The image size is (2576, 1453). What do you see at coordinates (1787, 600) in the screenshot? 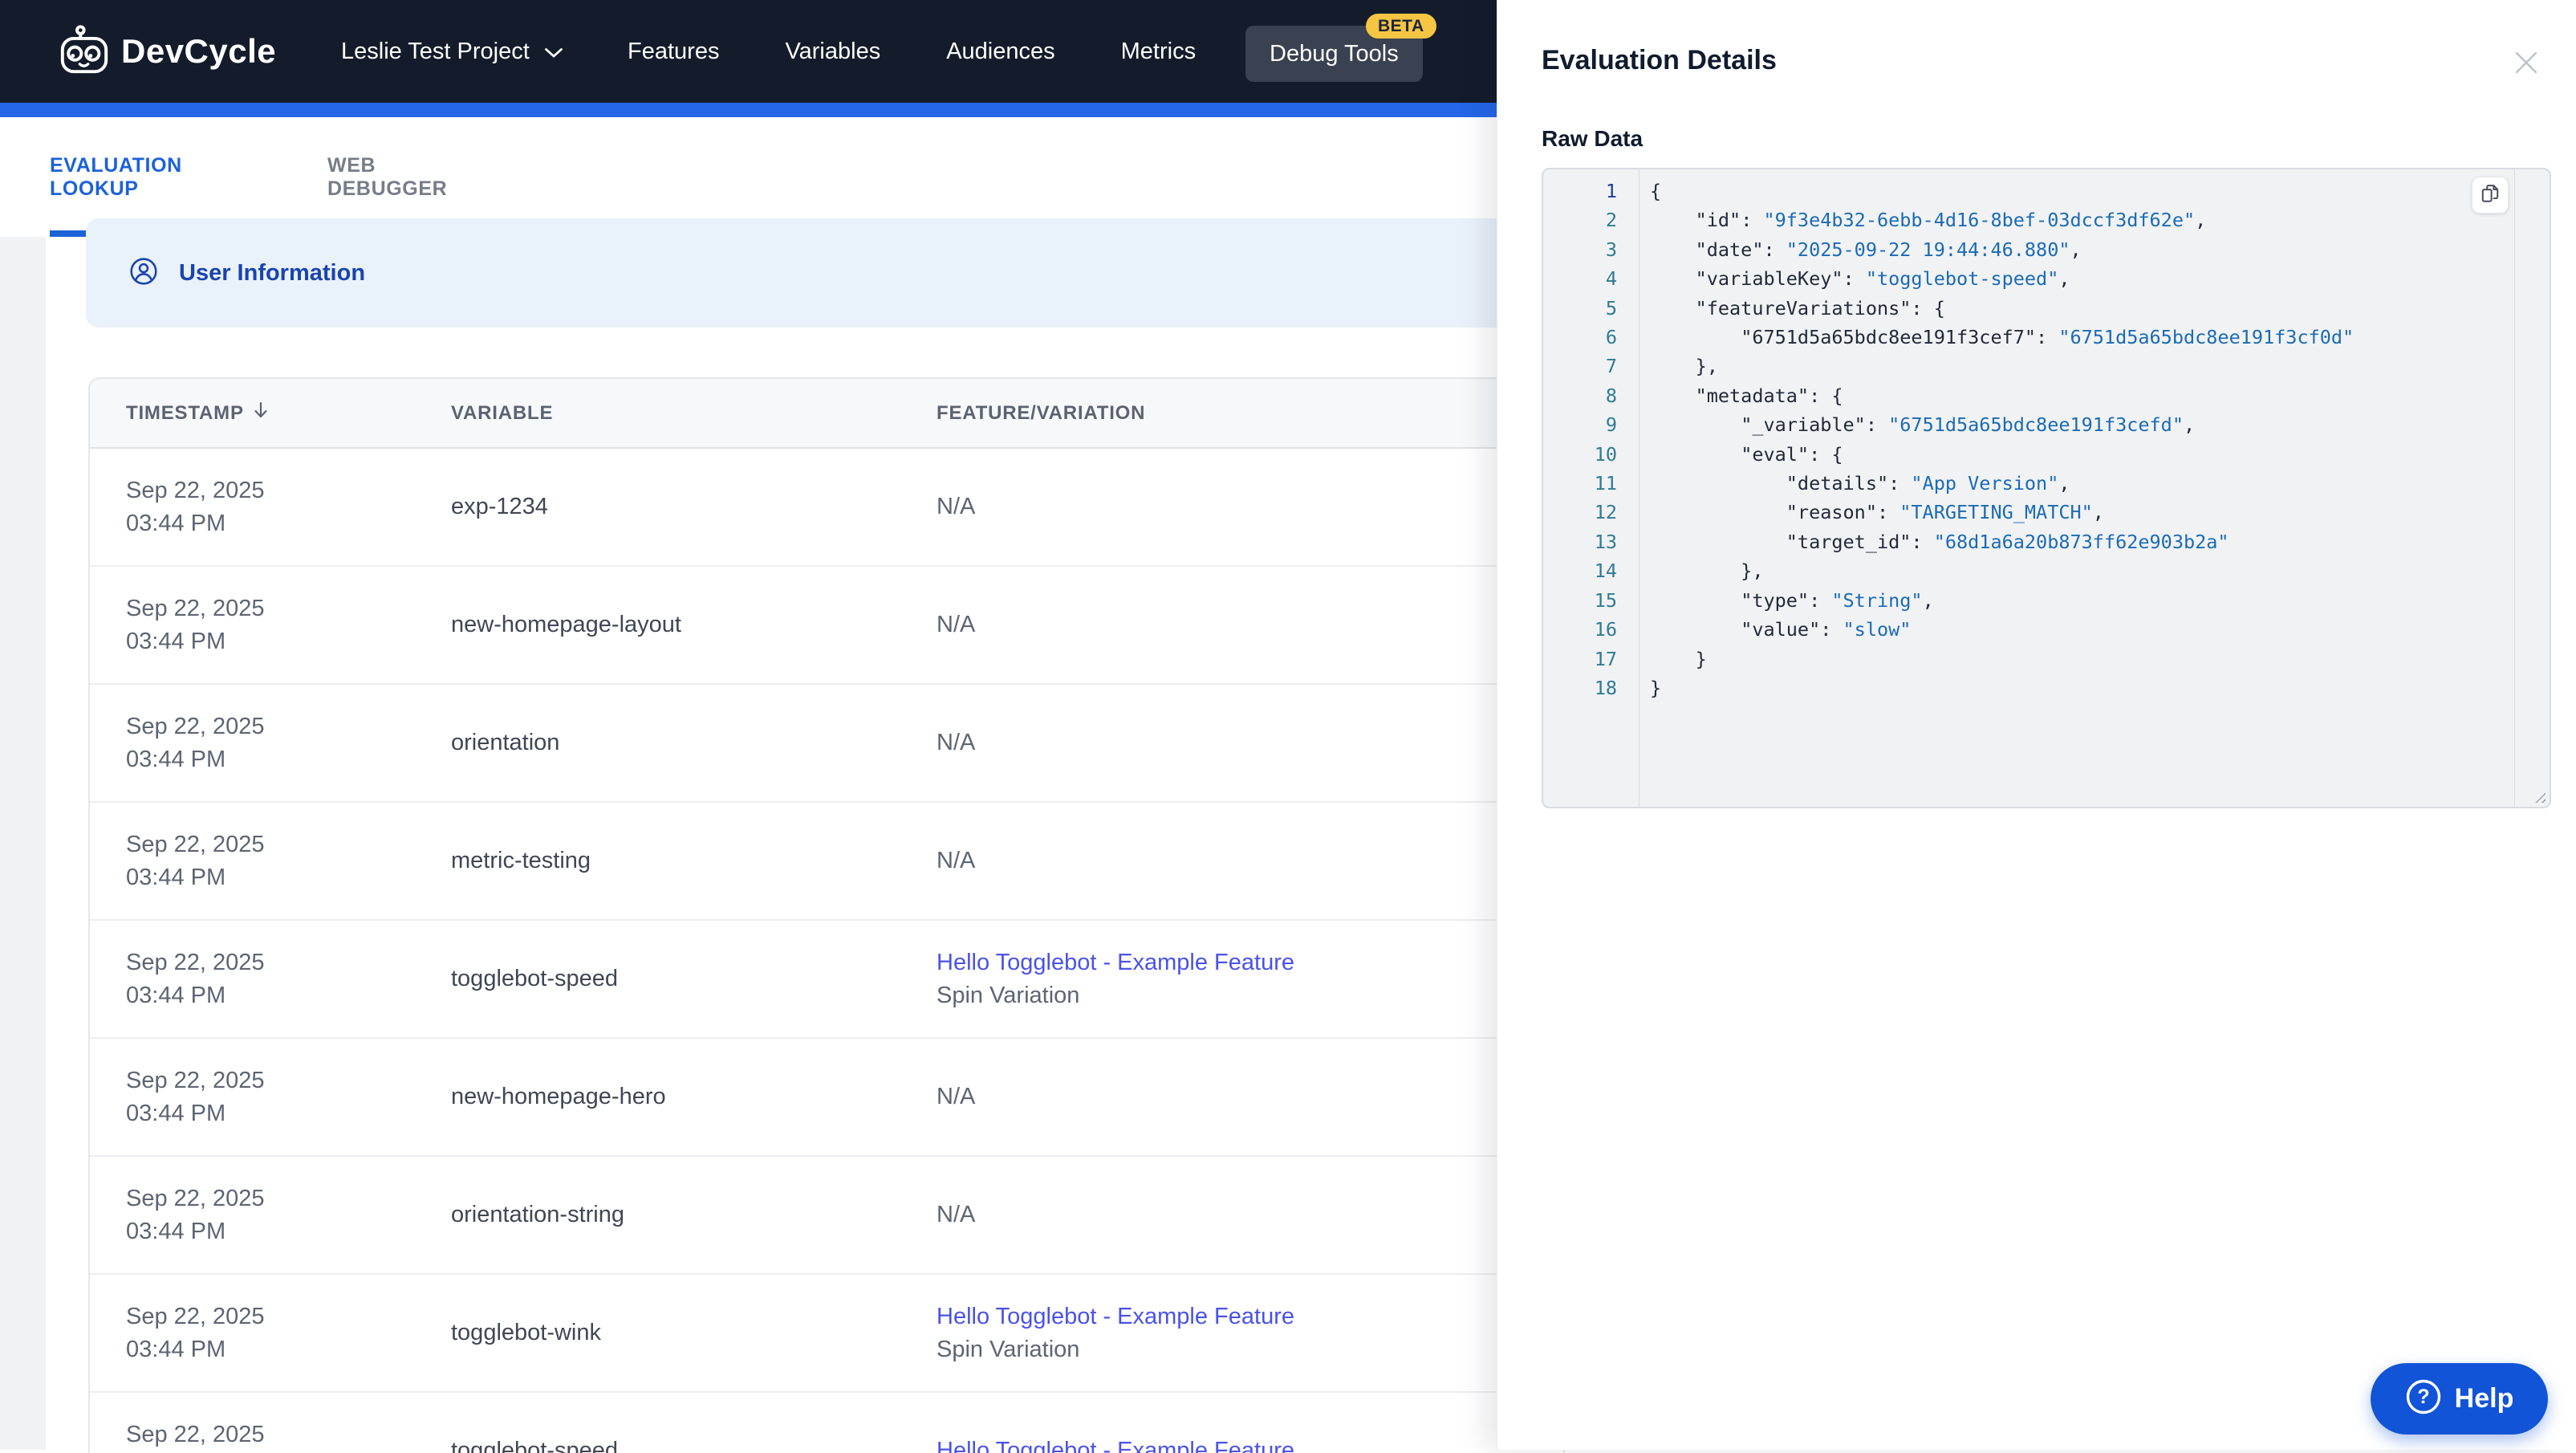
I see `line-content: "type": "String",` at bounding box center [1787, 600].